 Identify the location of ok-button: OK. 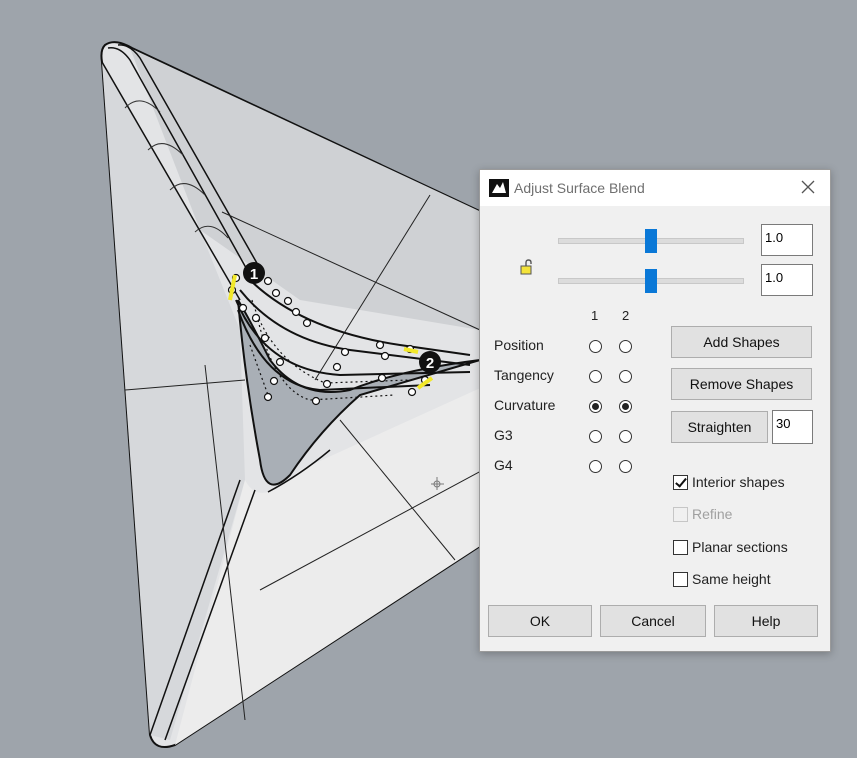
(540, 621).